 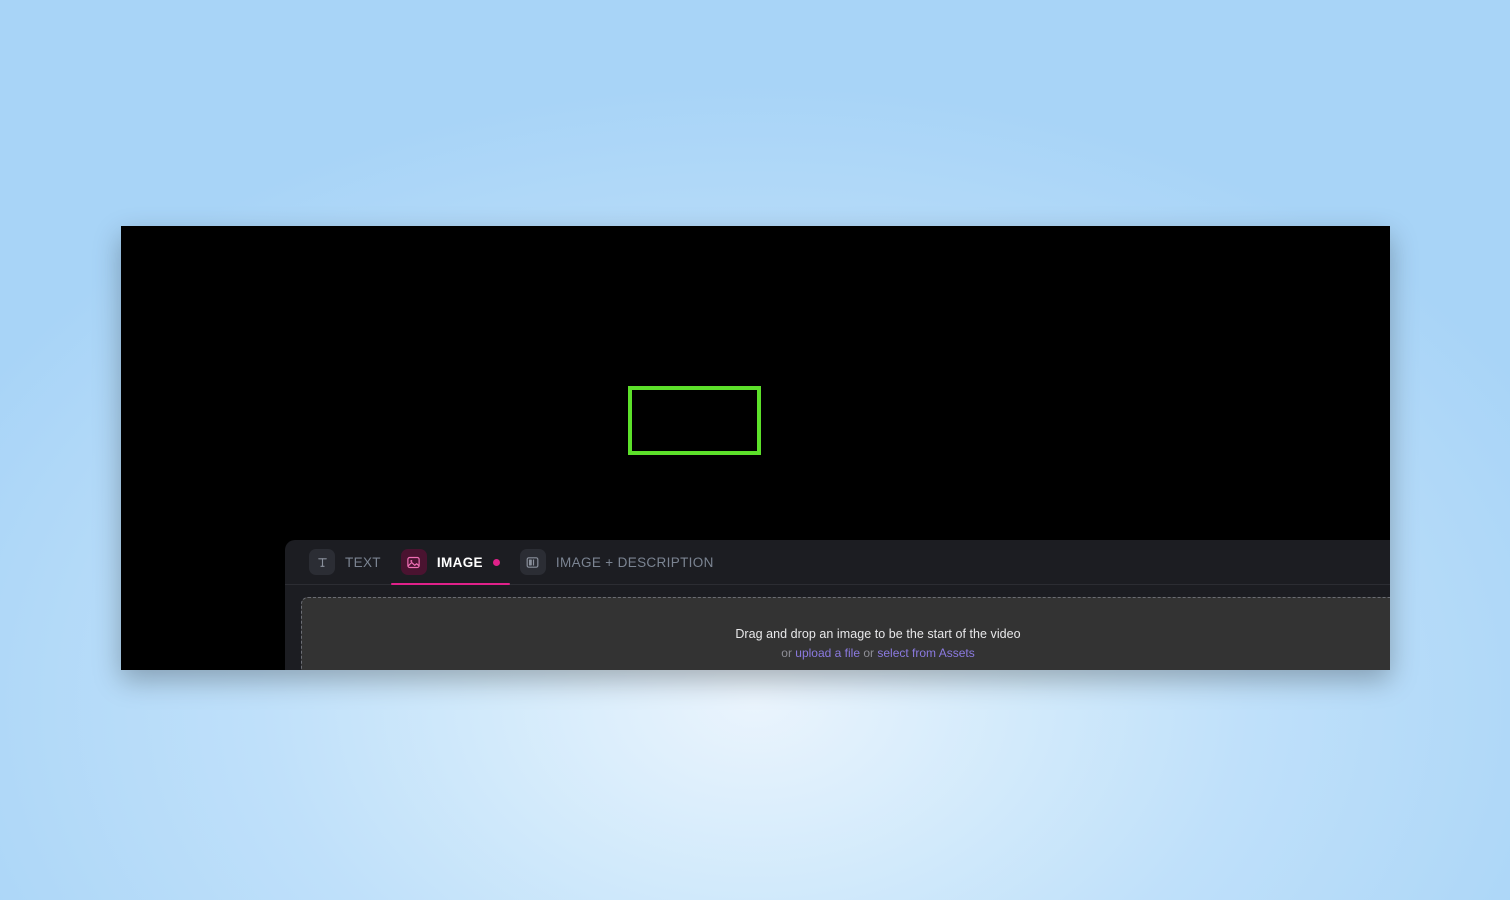 What do you see at coordinates (869, 652) in the screenshot?
I see `dropzone-or-middle: or` at bounding box center [869, 652].